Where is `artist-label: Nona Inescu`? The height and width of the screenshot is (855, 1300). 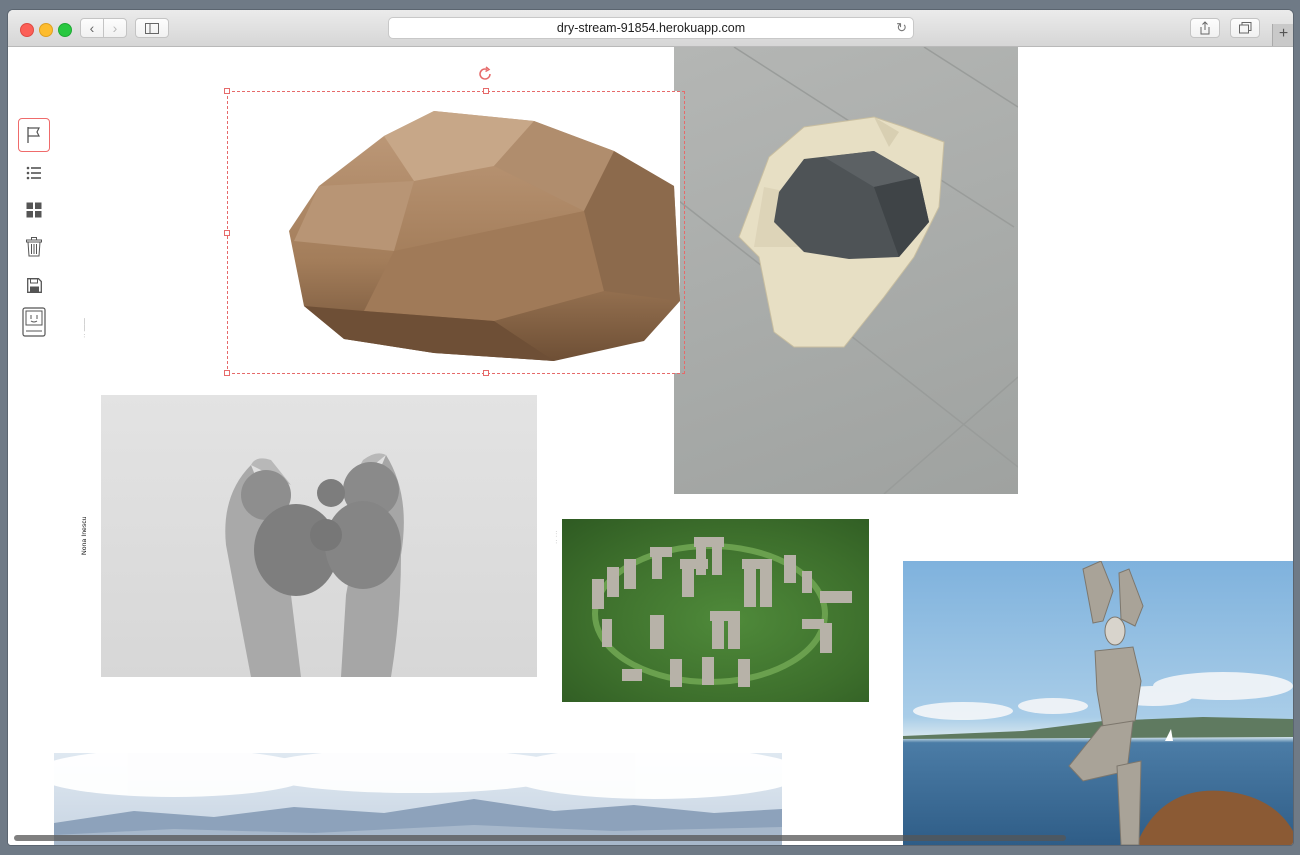
artist-label: Nona Inescu is located at coordinates (84, 535).